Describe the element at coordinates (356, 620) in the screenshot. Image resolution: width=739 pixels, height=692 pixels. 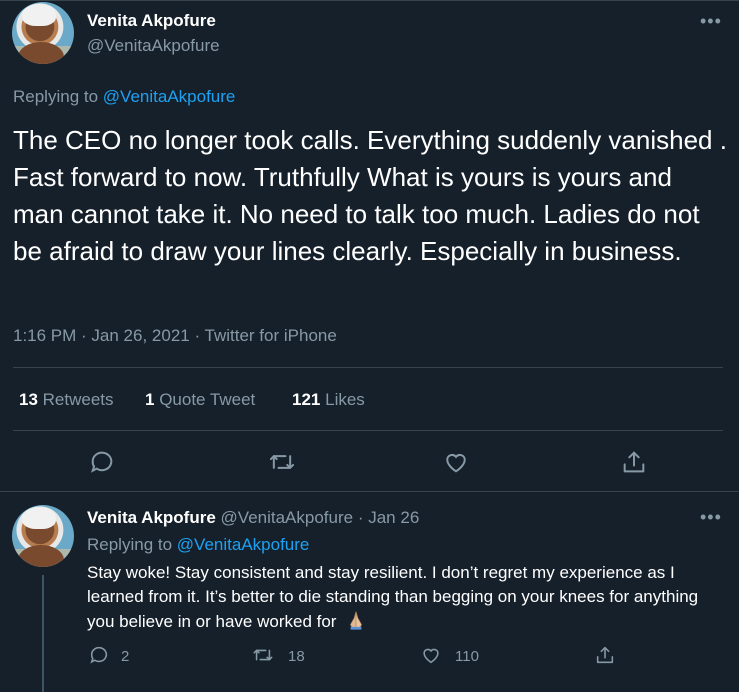
I see `praying-hands-emoji` at that location.